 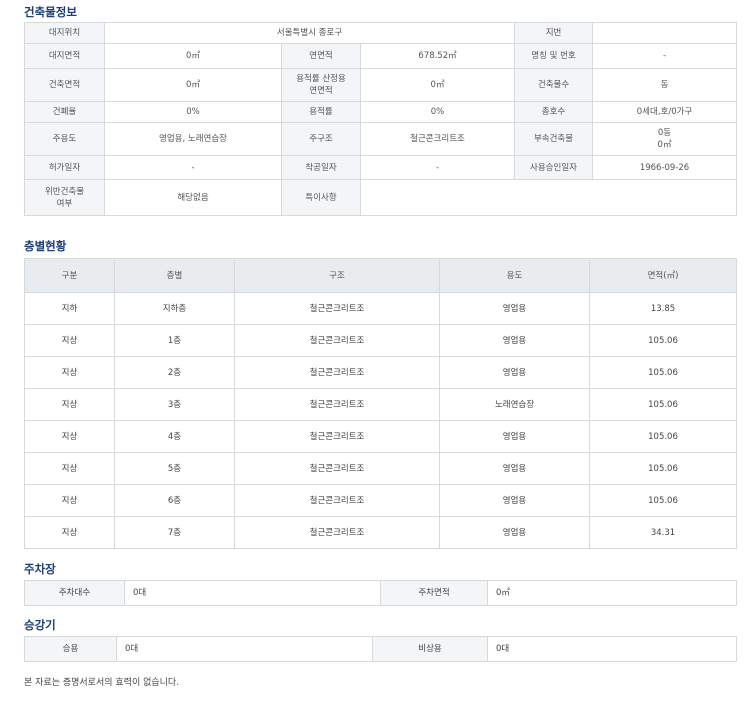 I want to click on elevator-emergency-label: 비상용, so click(x=430, y=649).